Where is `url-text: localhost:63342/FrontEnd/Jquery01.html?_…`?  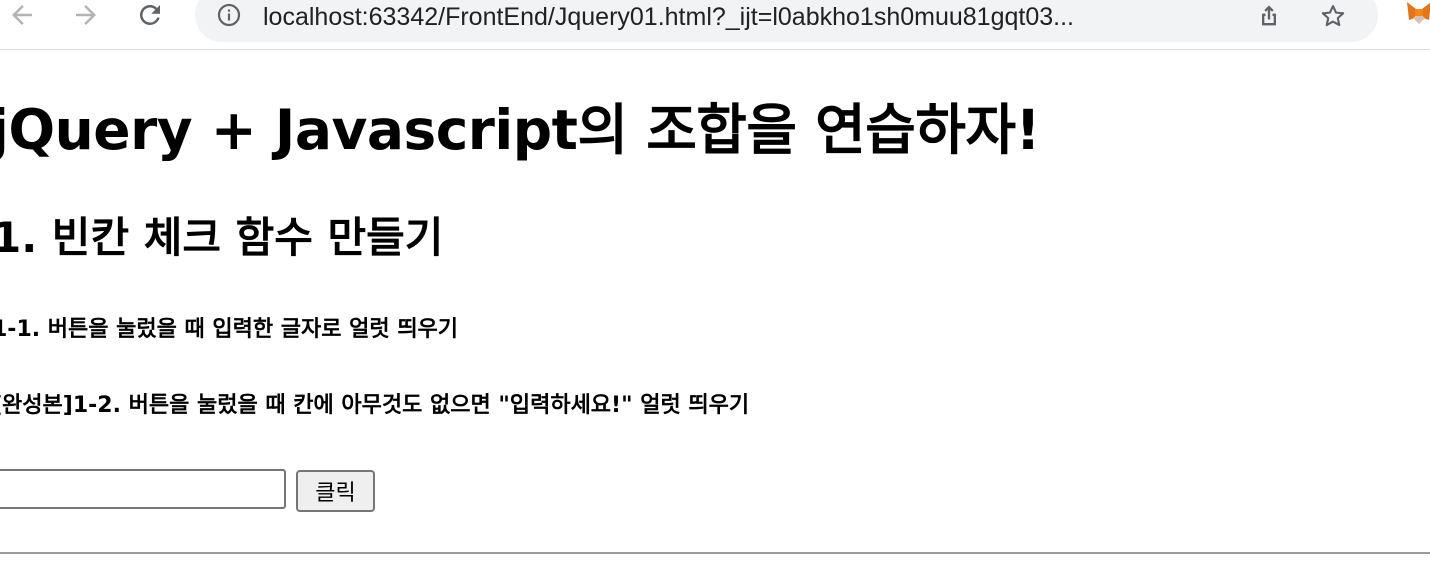
url-text: localhost:63342/FrontEnd/Jquery01.html?_… is located at coordinates (753, 17).